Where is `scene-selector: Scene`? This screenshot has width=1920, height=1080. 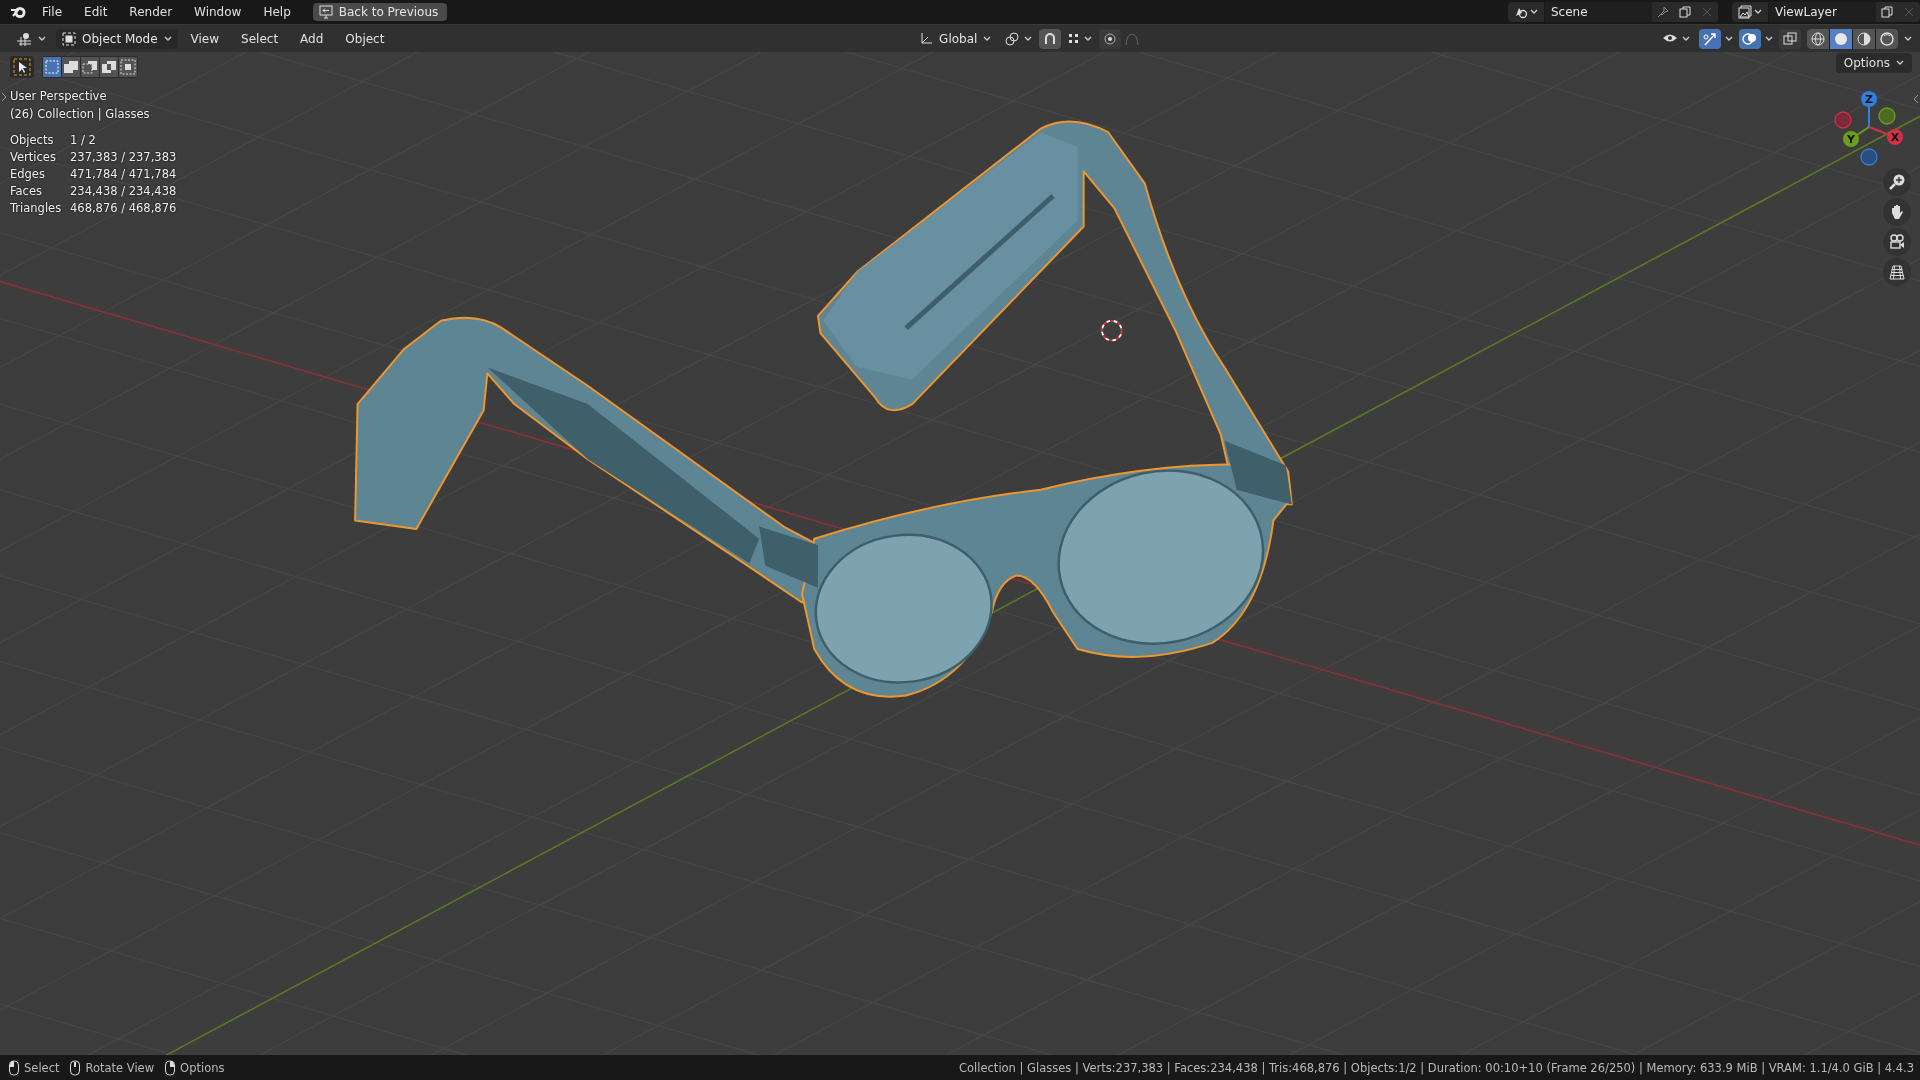 scene-selector: Scene is located at coordinates (1613, 12).